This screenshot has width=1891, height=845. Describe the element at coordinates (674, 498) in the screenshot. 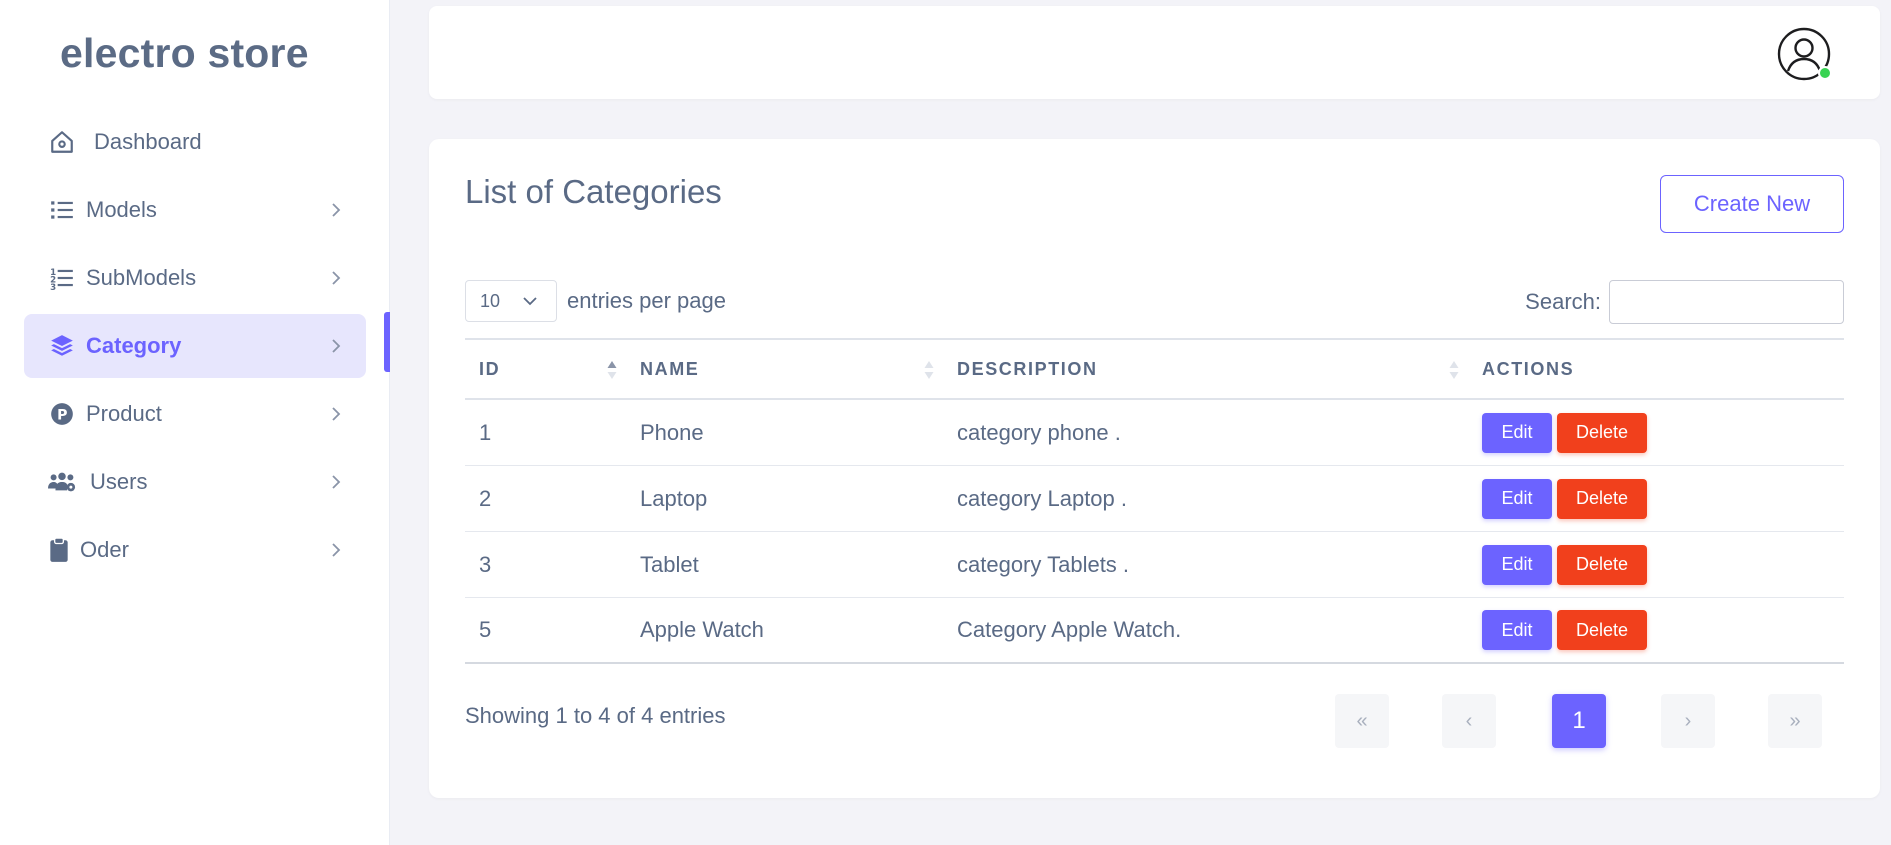

I see `cell-name: Laptop` at that location.